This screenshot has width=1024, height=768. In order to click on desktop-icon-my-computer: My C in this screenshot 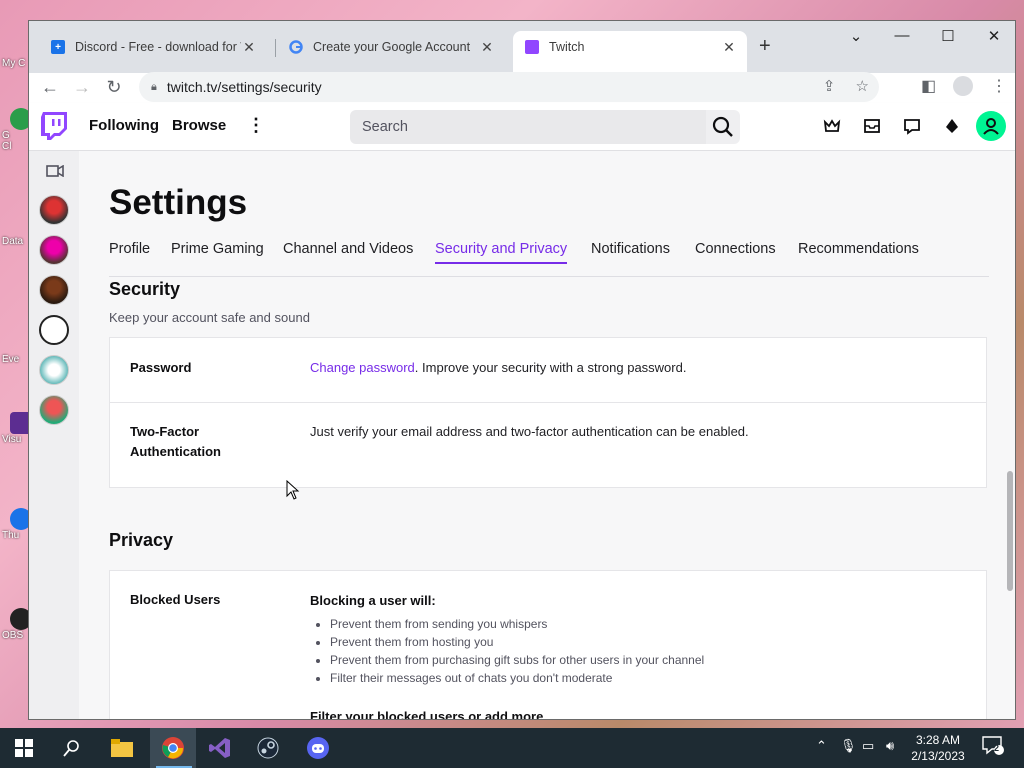, I will do `click(15, 63)`.